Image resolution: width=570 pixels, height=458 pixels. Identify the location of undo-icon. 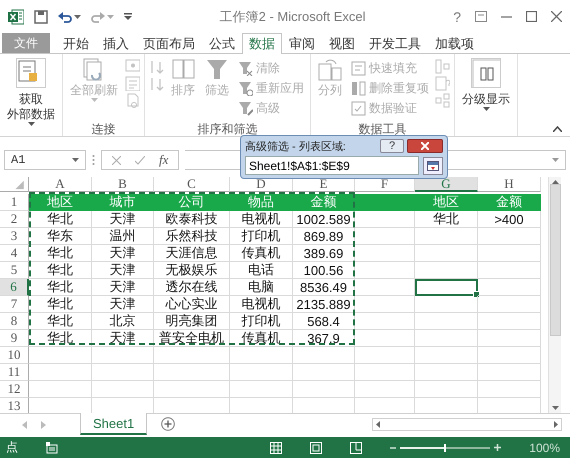
(65, 16).